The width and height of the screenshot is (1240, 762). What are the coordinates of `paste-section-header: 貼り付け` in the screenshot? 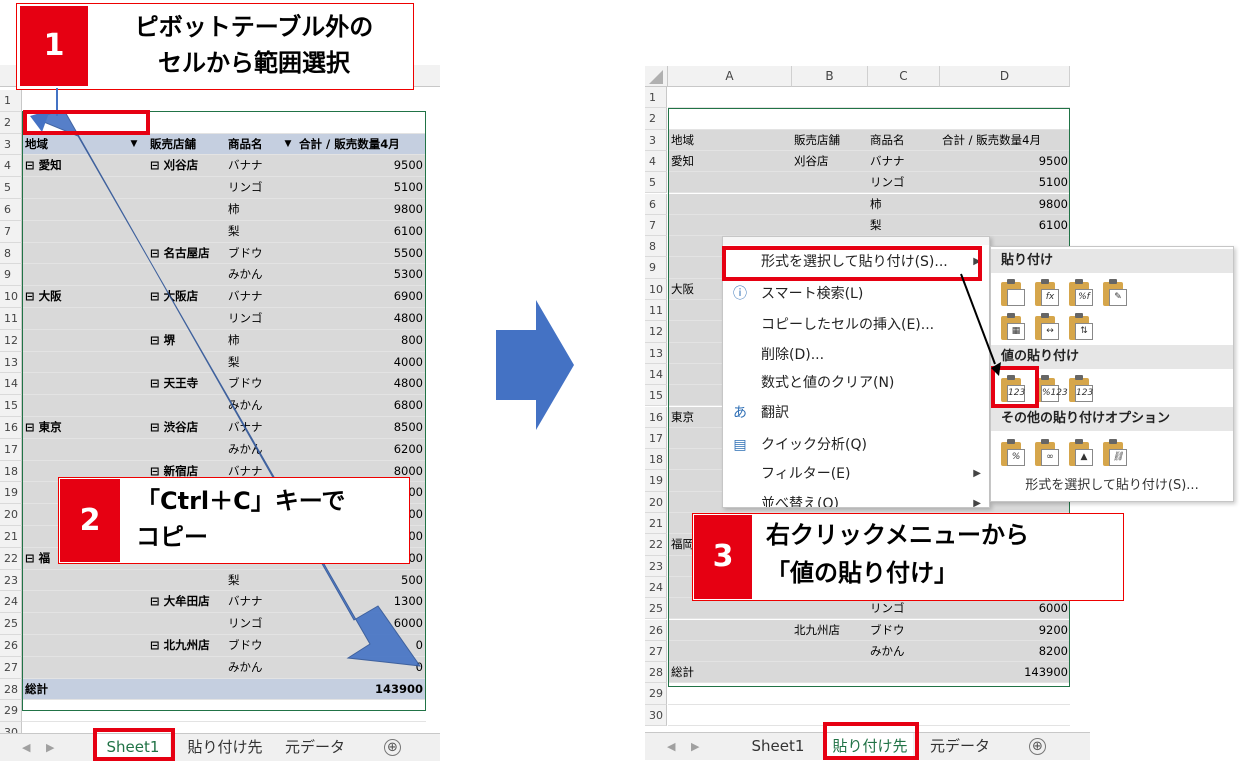 It's located at (1112, 261).